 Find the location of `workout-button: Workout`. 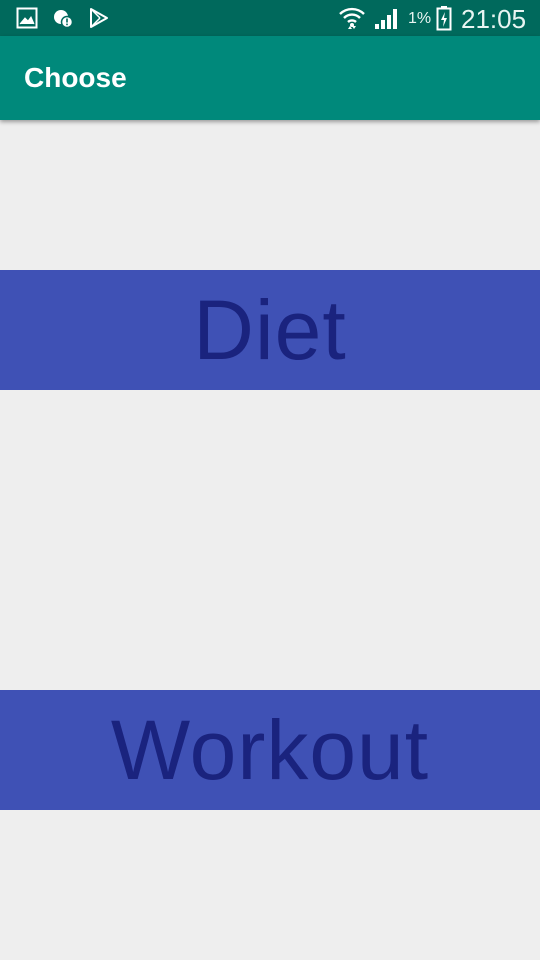

workout-button: Workout is located at coordinates (270, 750).